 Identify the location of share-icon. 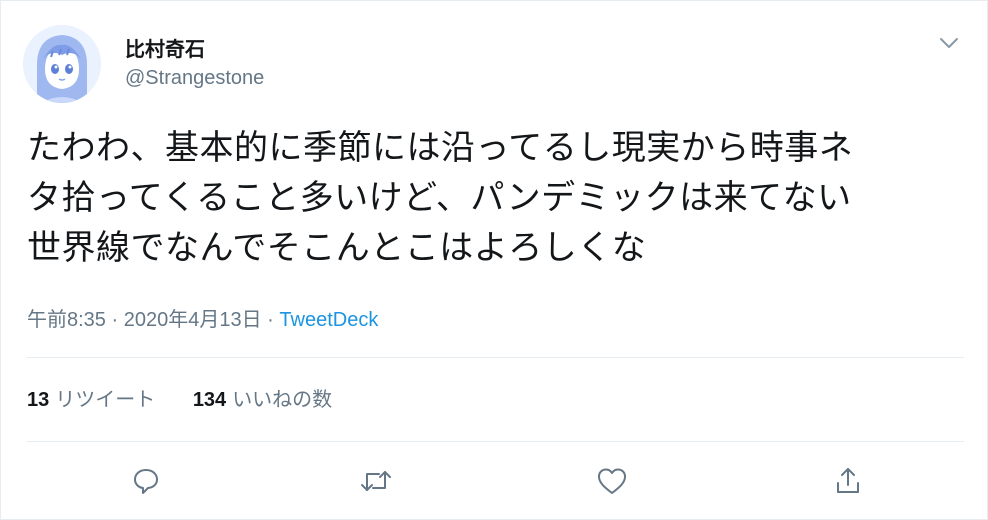
(848, 481).